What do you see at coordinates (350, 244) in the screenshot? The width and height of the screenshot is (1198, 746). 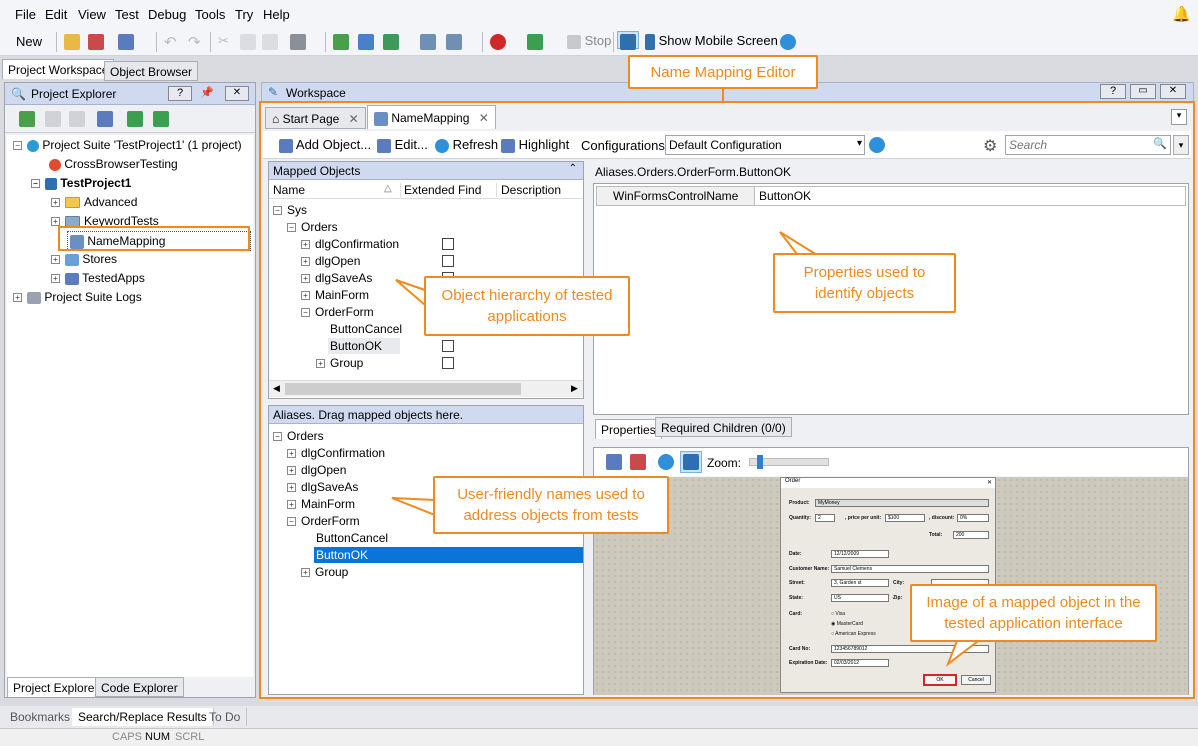 I see `mapped-dlgconfirmation: + dlgConfirmation` at bounding box center [350, 244].